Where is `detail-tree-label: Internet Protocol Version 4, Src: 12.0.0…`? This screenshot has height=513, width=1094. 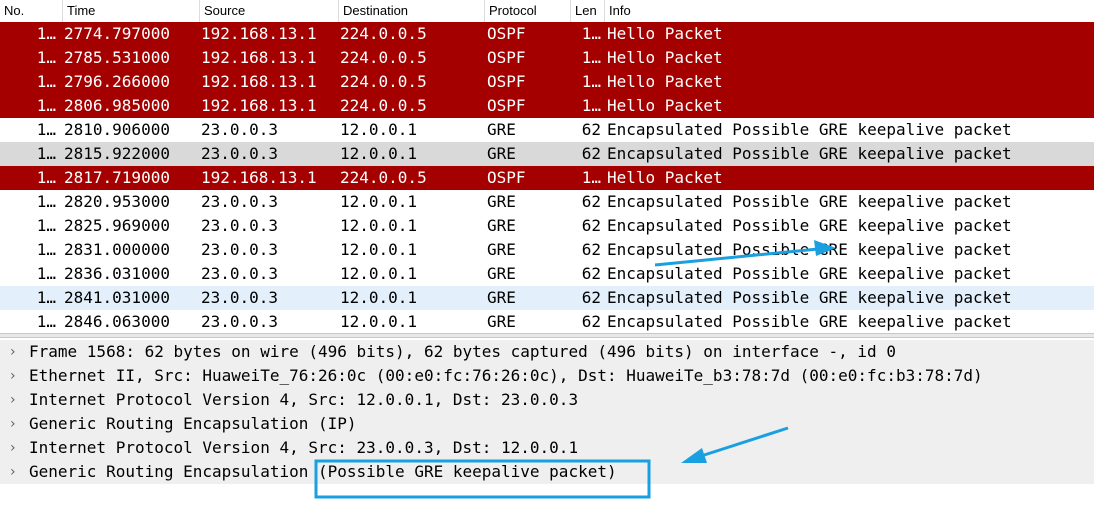 detail-tree-label: Internet Protocol Version 4, Src: 12.0.0… is located at coordinates (304, 399).